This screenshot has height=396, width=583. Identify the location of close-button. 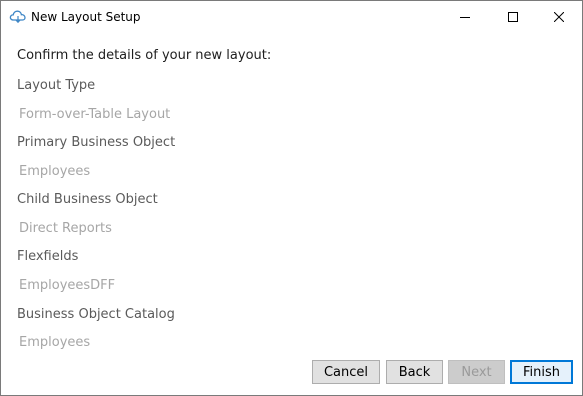
(559, 16).